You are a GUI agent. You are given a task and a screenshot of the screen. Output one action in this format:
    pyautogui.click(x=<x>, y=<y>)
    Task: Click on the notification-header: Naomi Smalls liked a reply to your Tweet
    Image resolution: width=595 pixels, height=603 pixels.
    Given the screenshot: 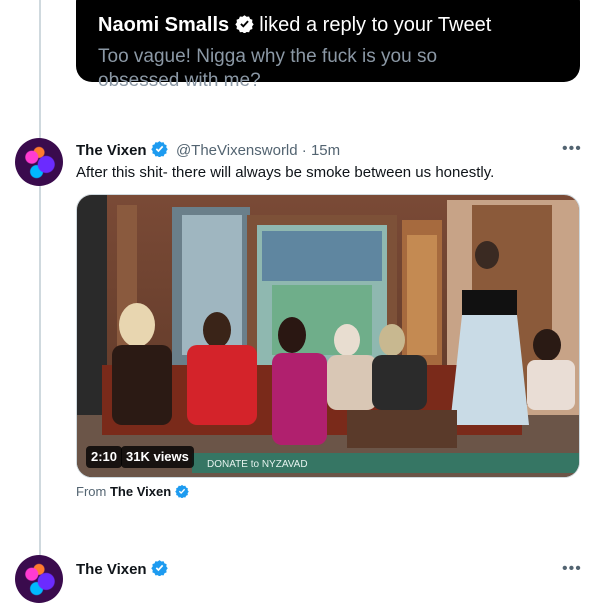 What is the action you would take?
    pyautogui.click(x=294, y=26)
    